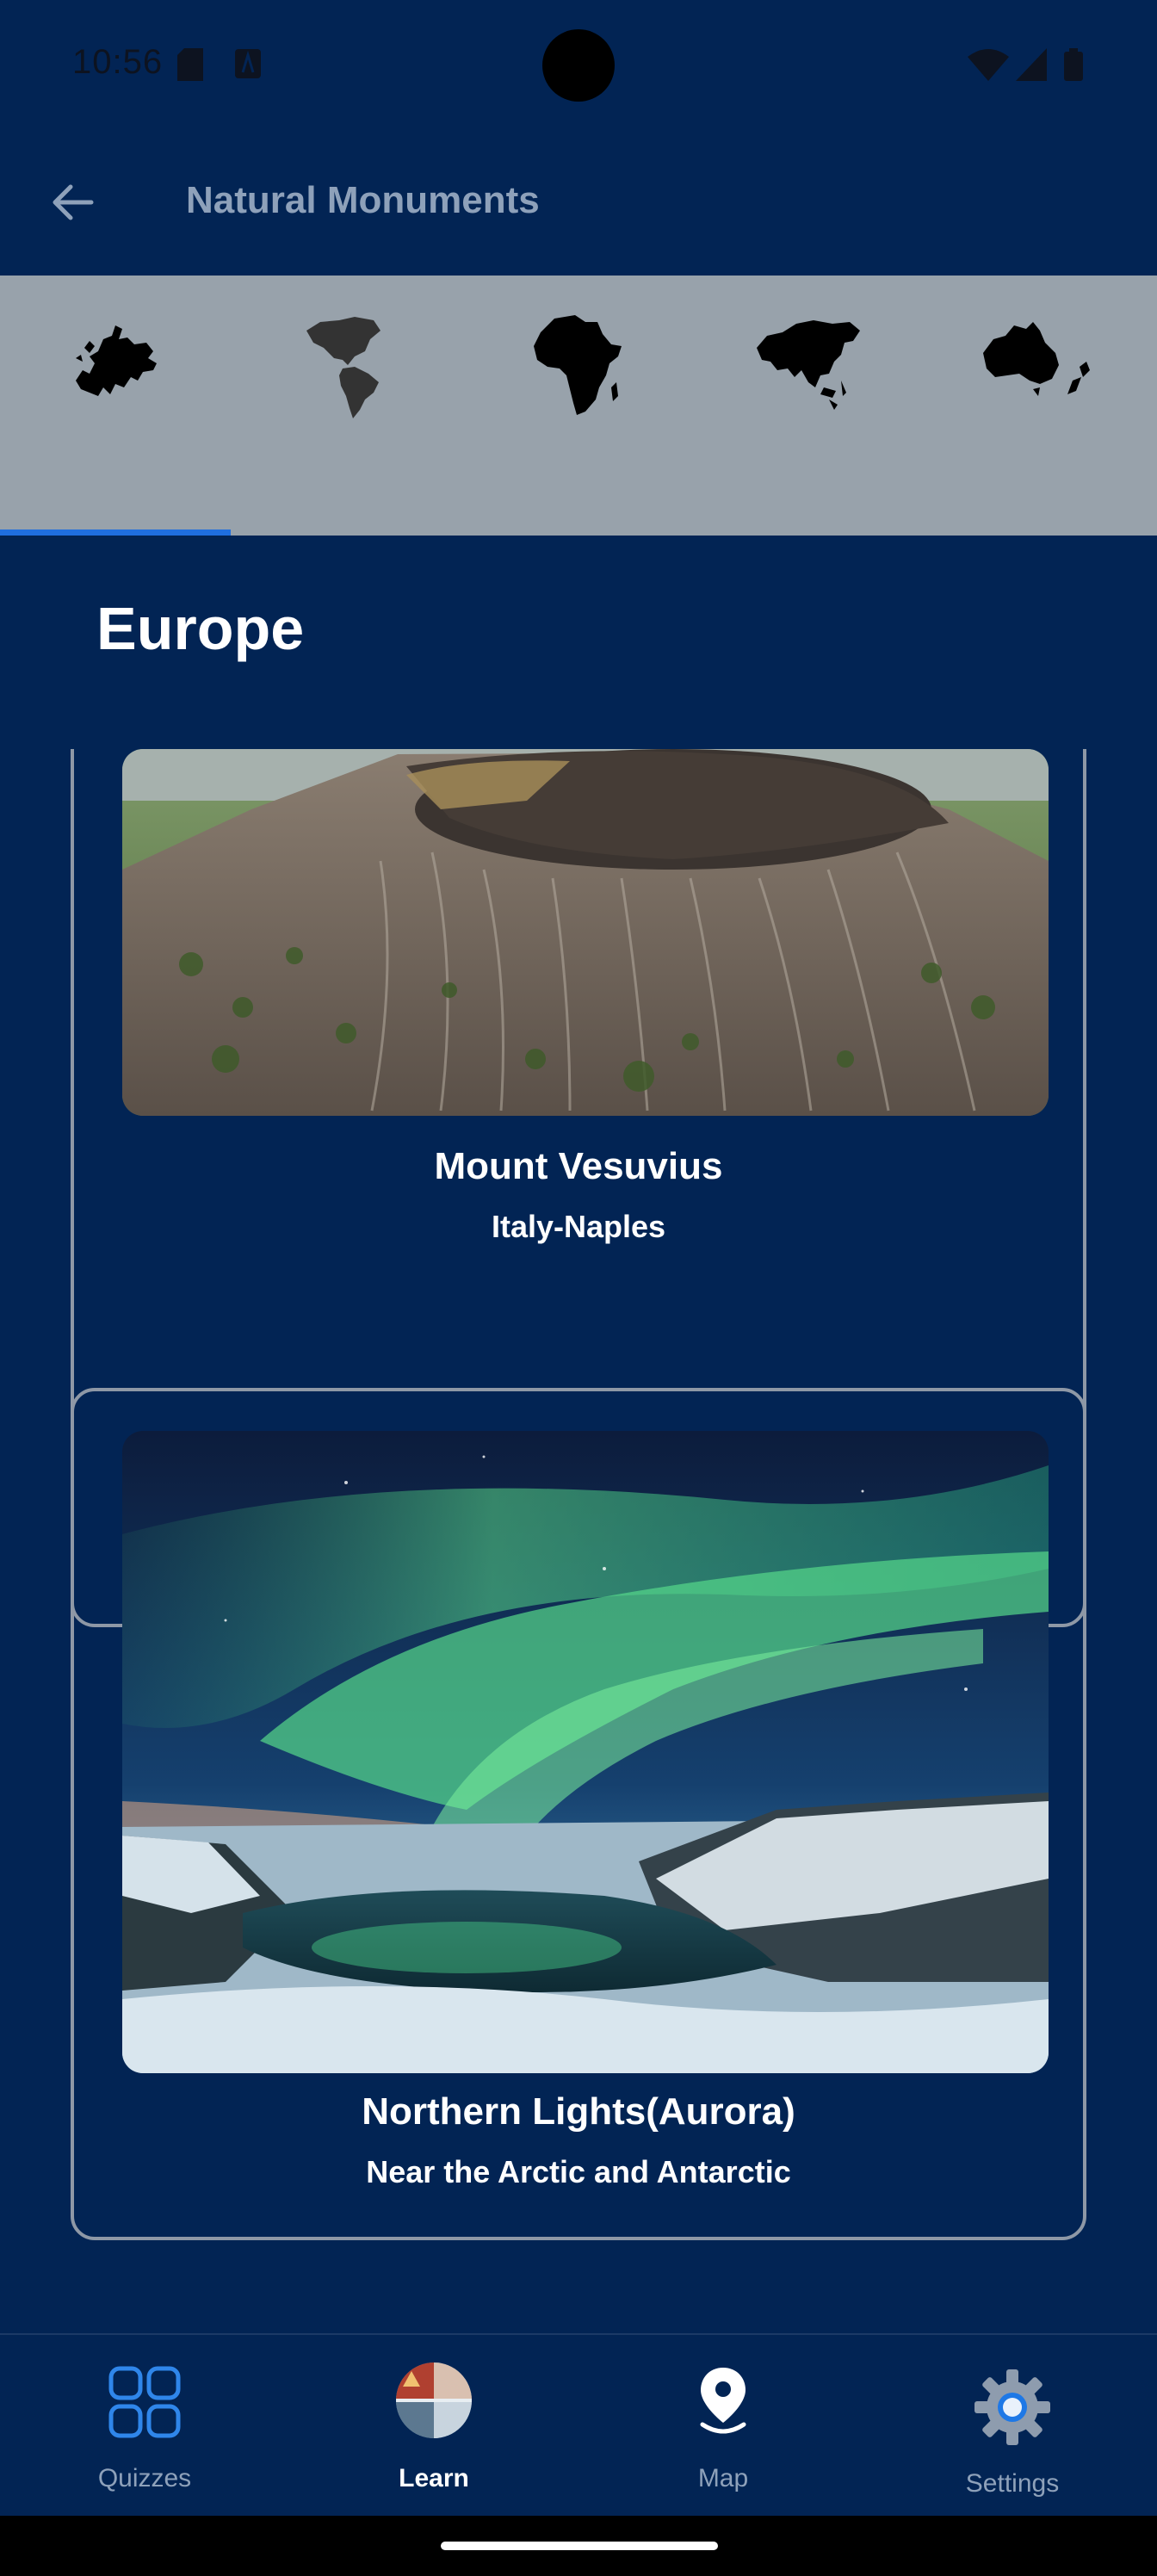  I want to click on nav-label-quizzes: Quizzes, so click(145, 2478).